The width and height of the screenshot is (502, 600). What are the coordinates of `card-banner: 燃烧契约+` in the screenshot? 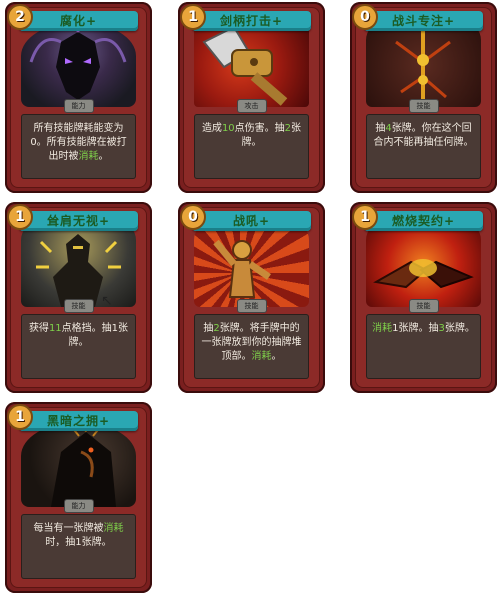 It's located at (423, 221).